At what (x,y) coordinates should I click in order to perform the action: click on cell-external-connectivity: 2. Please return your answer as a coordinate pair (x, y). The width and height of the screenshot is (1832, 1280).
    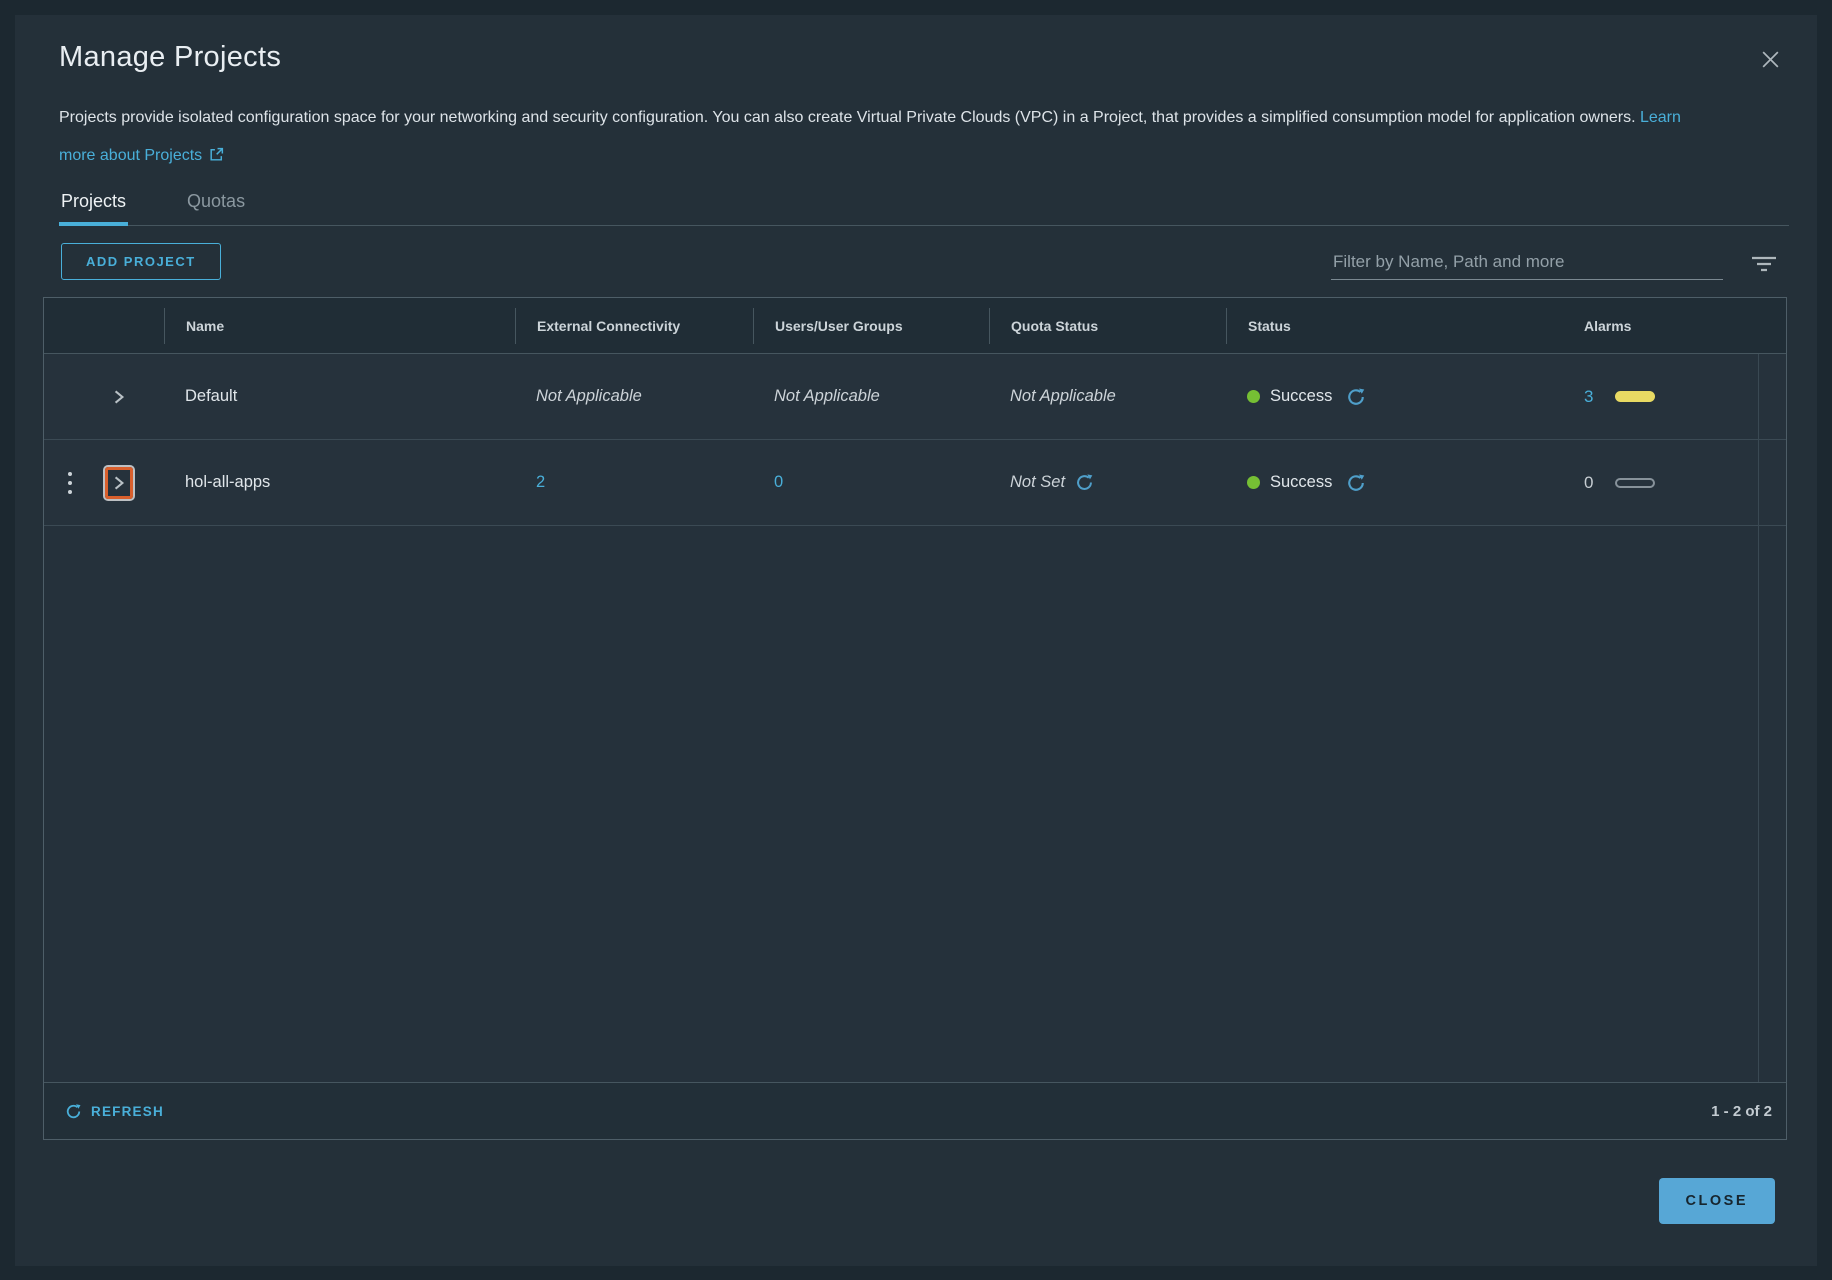
    Looking at the image, I should click on (634, 482).